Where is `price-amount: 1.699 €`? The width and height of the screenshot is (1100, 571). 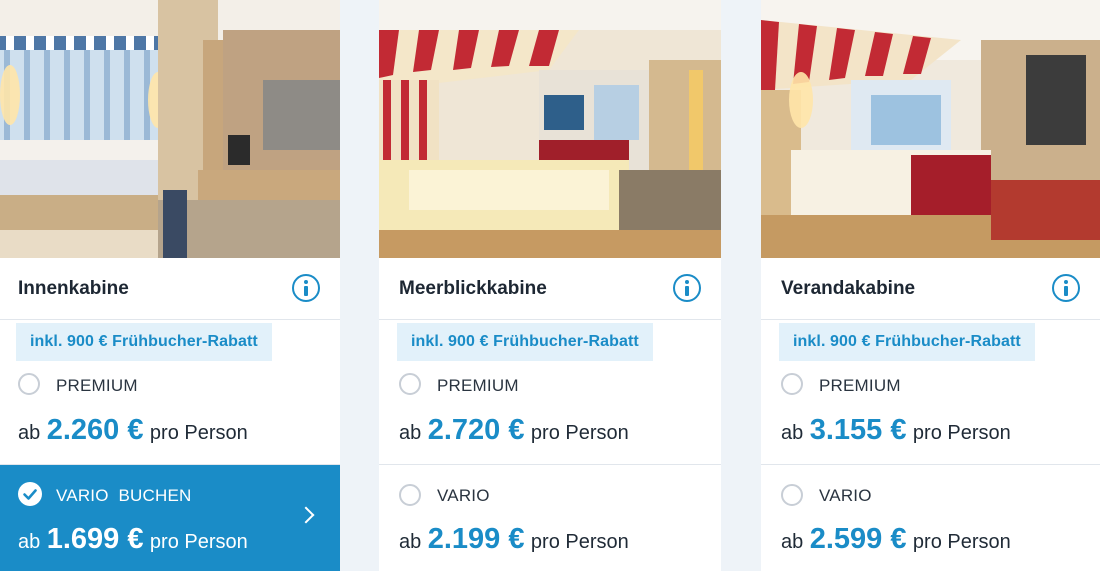 price-amount: 1.699 € is located at coordinates (95, 539).